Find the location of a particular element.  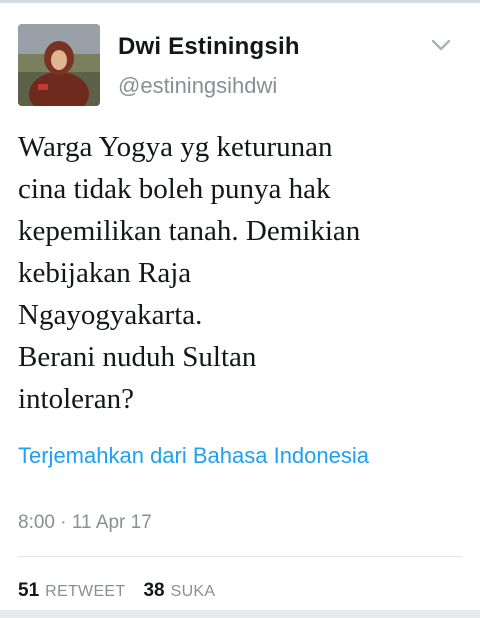

avatar-photo is located at coordinates (59, 65).